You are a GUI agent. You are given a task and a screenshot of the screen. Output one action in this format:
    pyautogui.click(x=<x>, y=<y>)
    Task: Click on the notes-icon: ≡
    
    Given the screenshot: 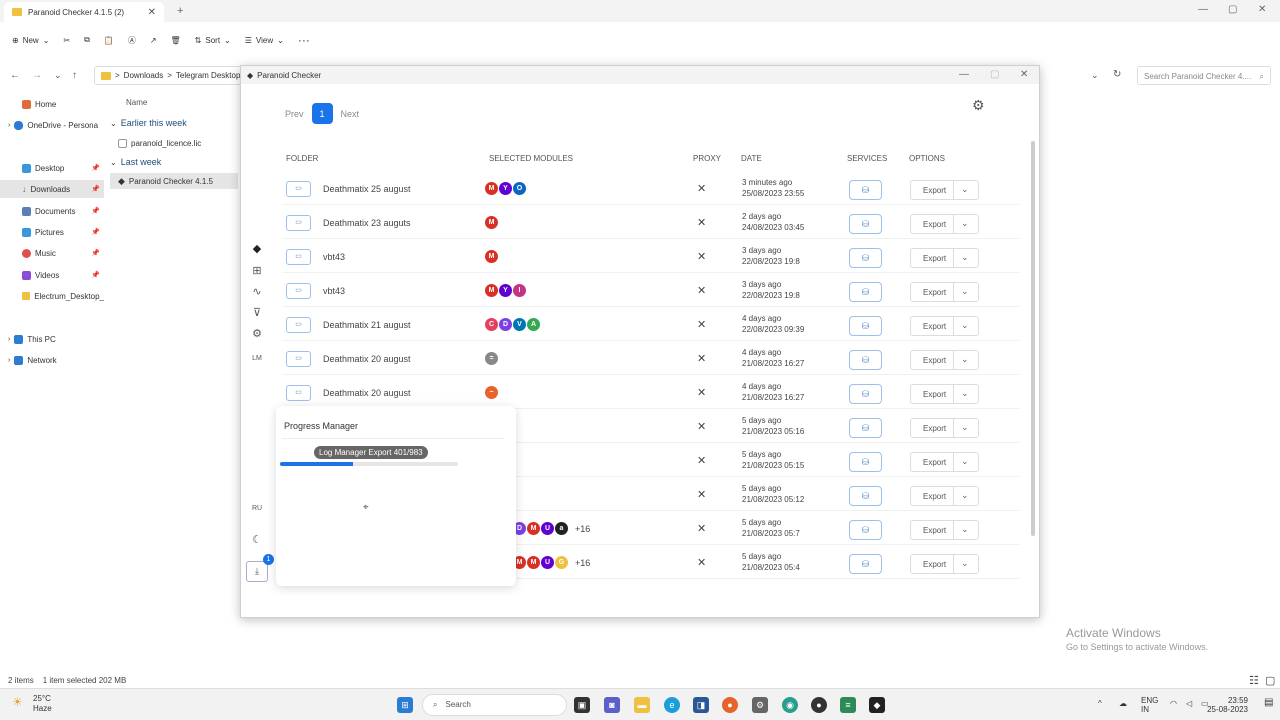 What is the action you would take?
    pyautogui.click(x=848, y=705)
    